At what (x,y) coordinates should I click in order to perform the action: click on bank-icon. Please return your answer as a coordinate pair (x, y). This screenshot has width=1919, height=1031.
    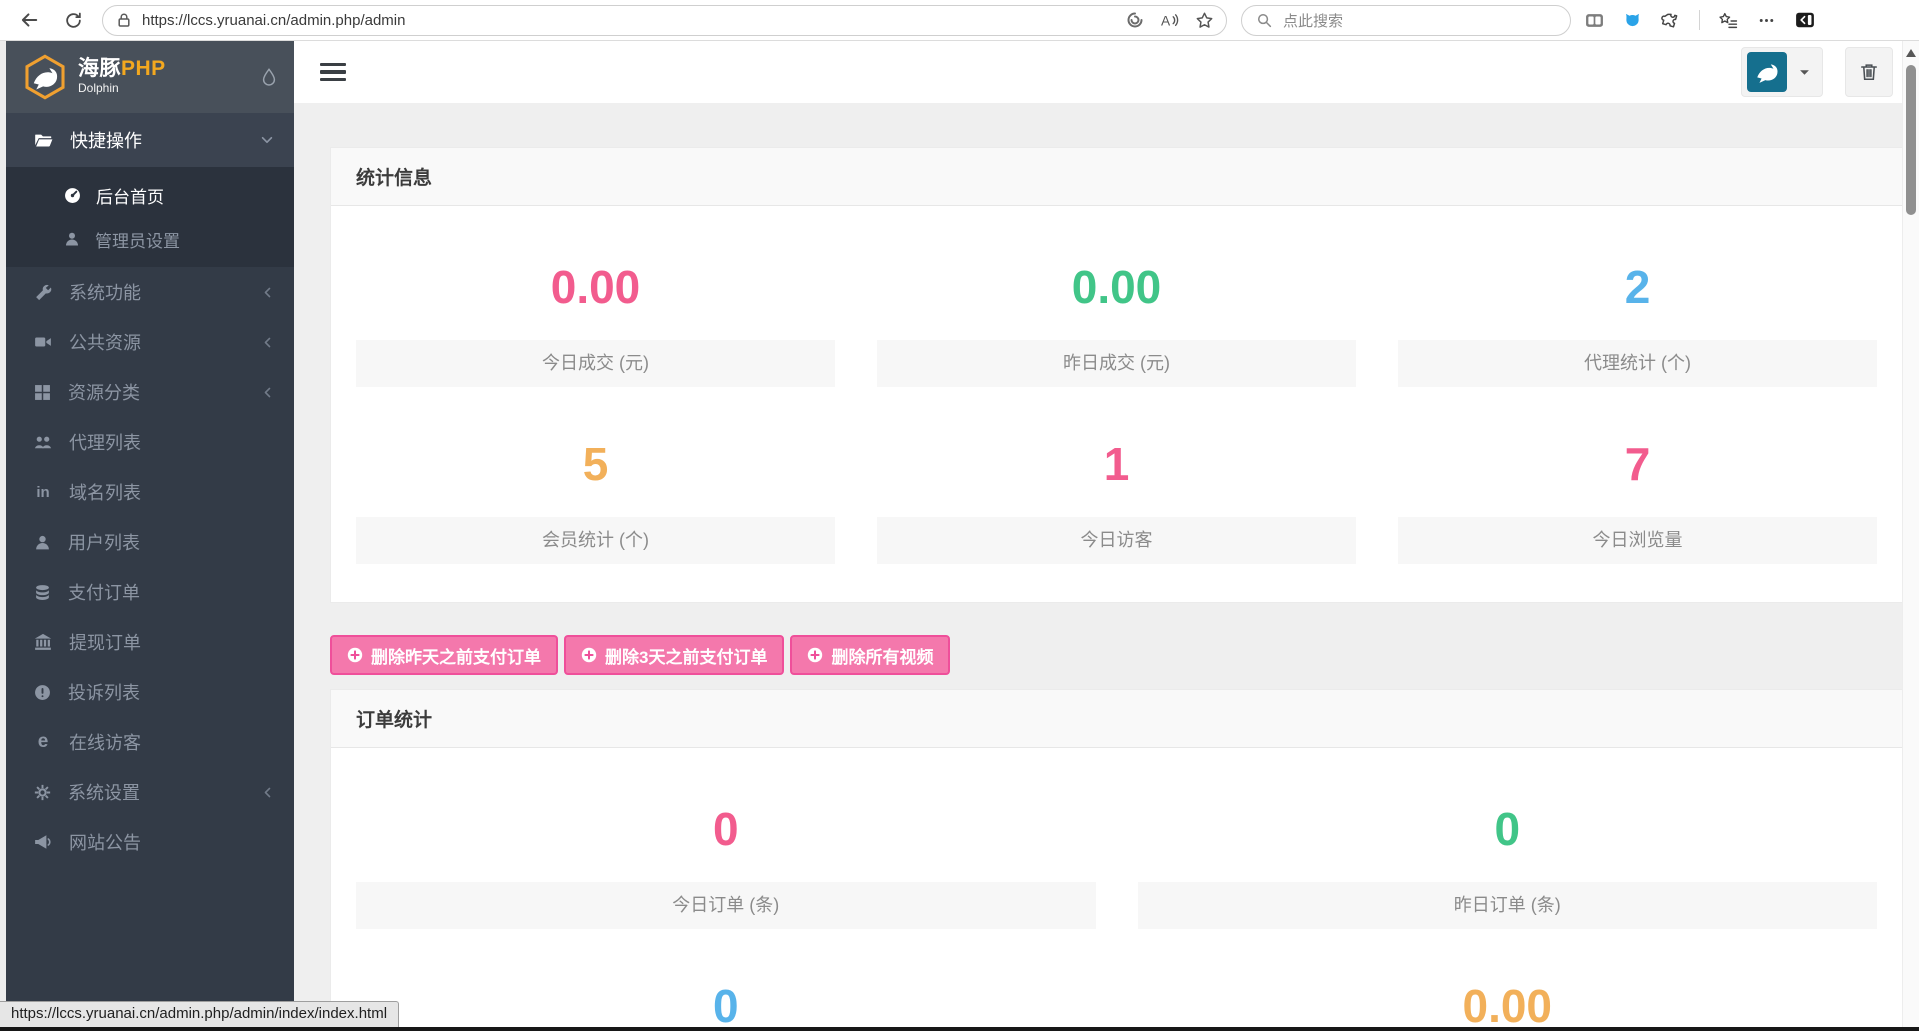
    Looking at the image, I should click on (43, 642).